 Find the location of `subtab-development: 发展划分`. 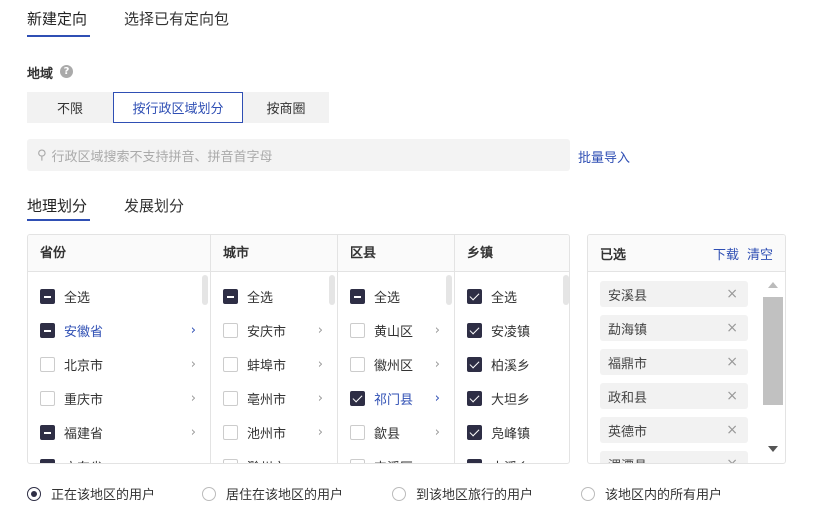

subtab-development: 发展划分 is located at coordinates (154, 205).